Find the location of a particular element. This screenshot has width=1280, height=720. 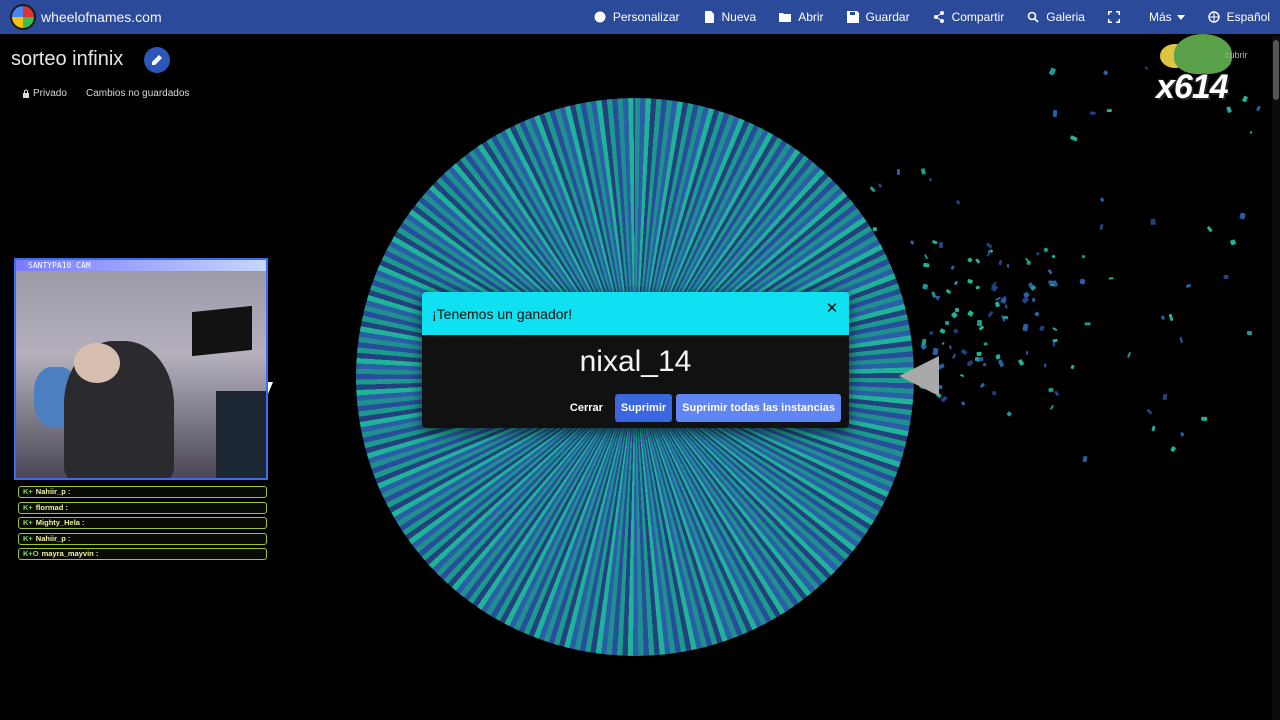

save-label: Guardar is located at coordinates (887, 17).